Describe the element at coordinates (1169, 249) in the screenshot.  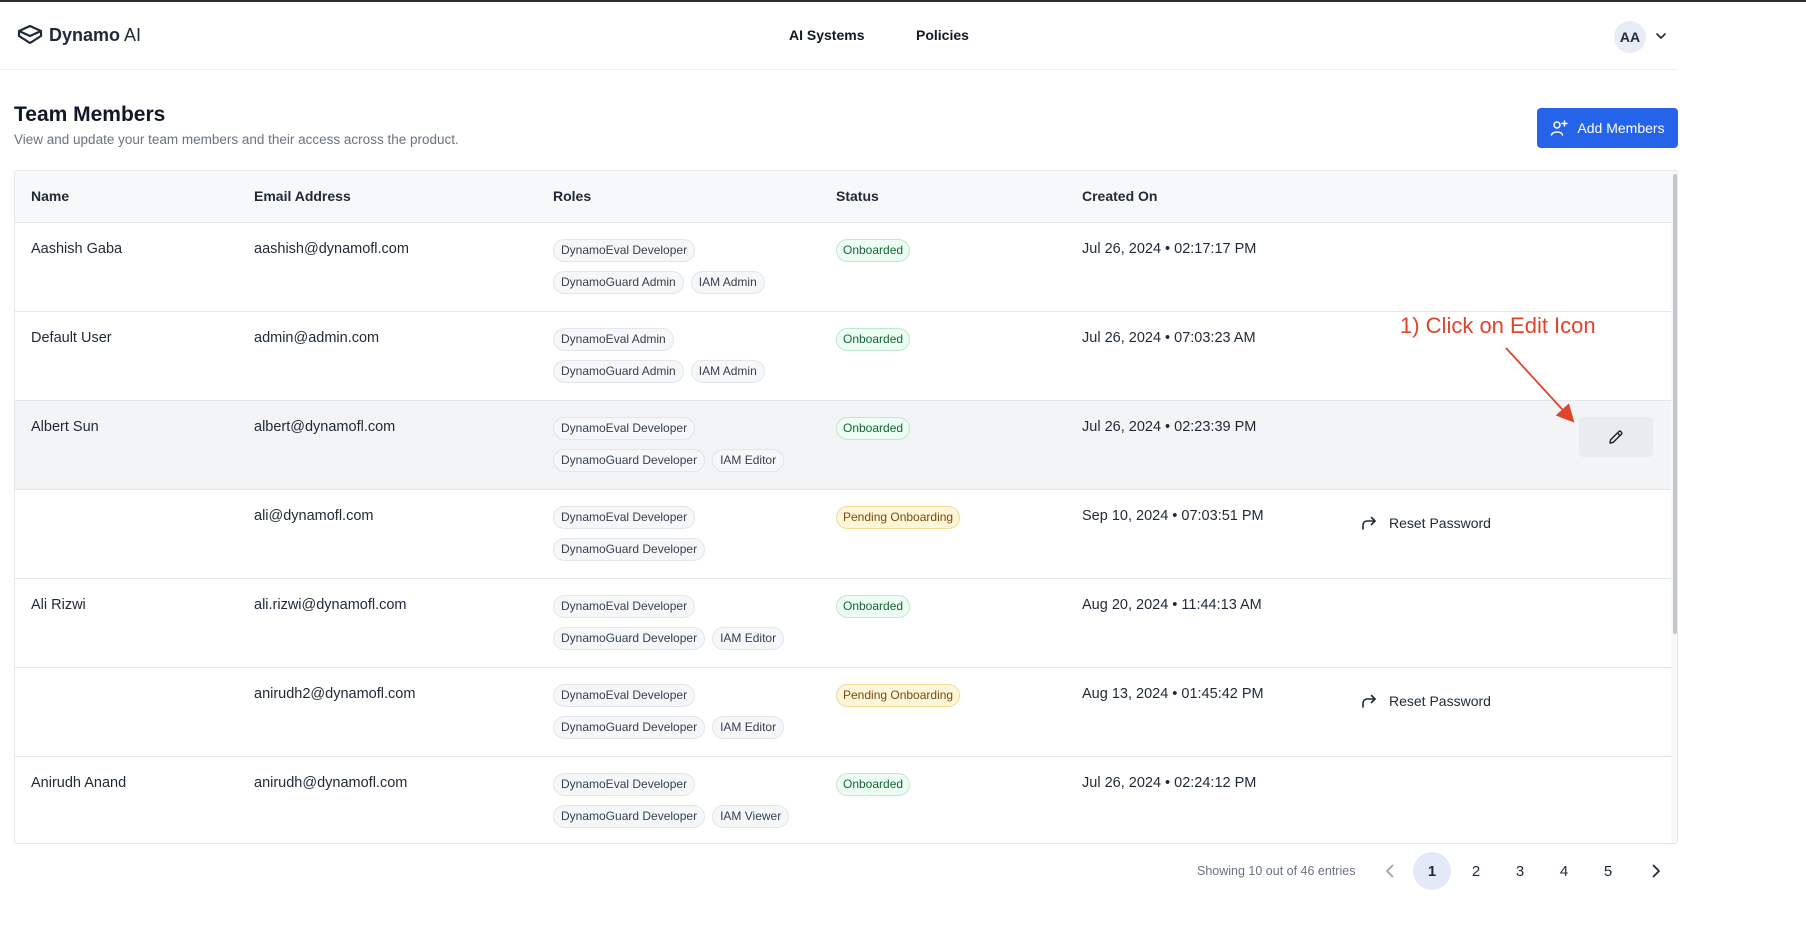
I see `created-on: Jul 26, 2024 • 02:17:17 PM` at that location.